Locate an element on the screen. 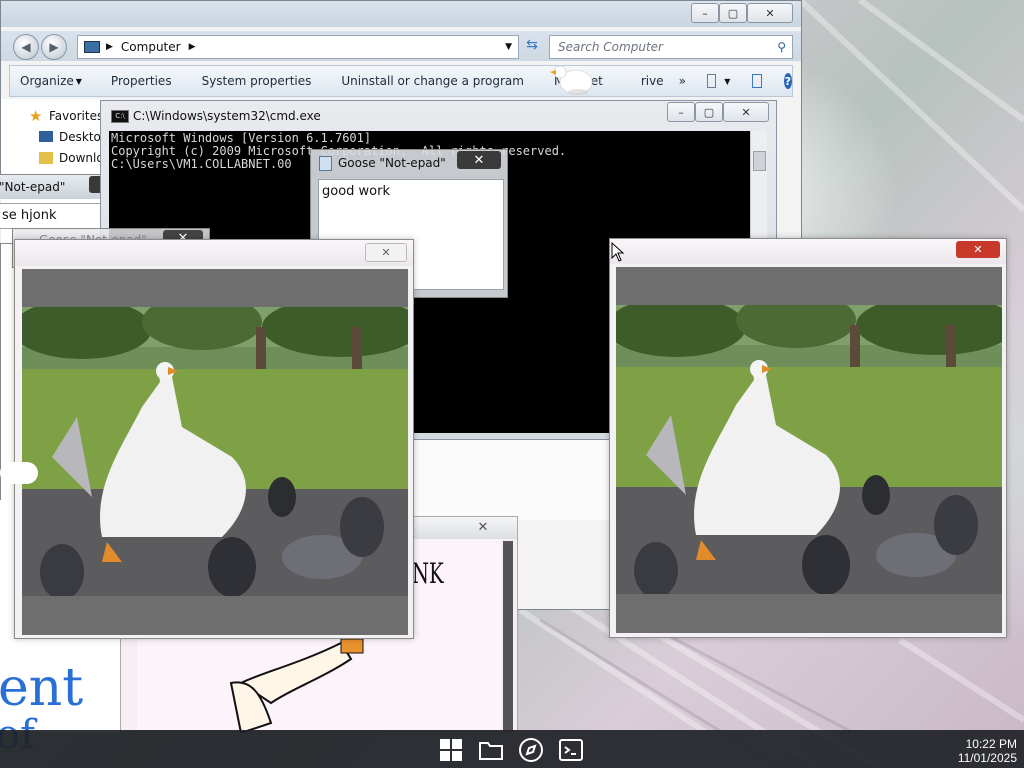 The height and width of the screenshot is (768, 1024). address-bar: ▶ Computer ▶ ▼ is located at coordinates (298, 47).